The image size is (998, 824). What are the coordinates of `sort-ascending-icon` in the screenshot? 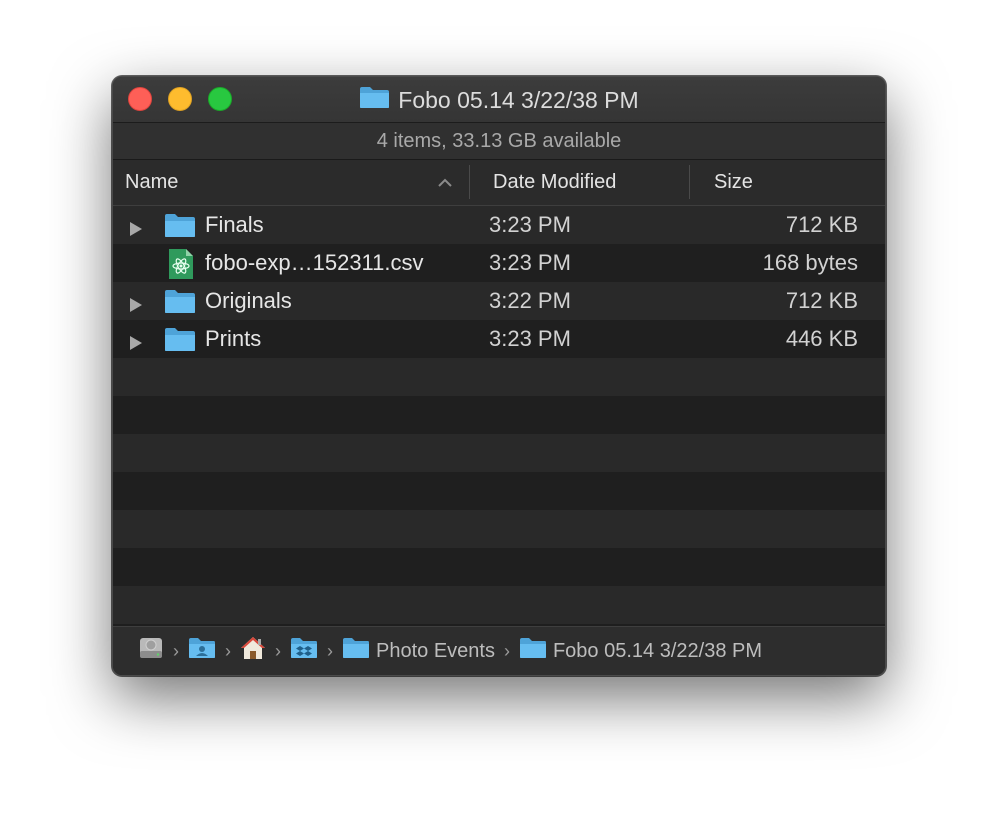 It's located at (445, 184).